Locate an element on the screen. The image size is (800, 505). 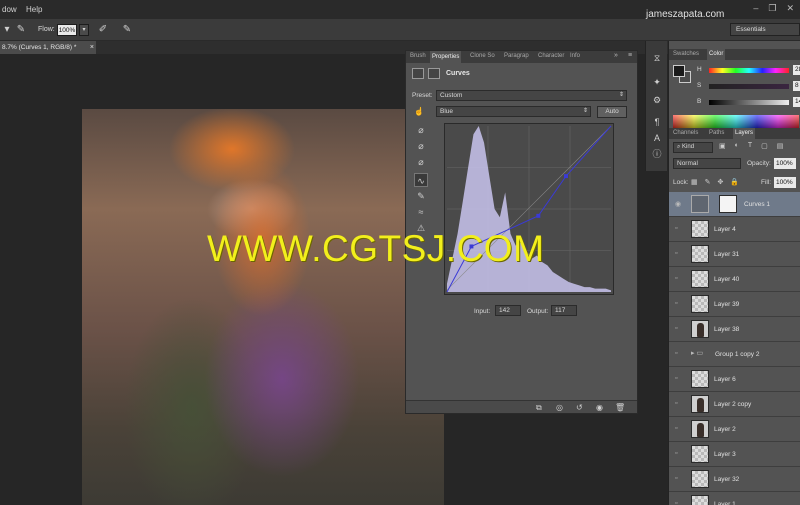
curves-thumbnail is located at coordinates (700, 204).